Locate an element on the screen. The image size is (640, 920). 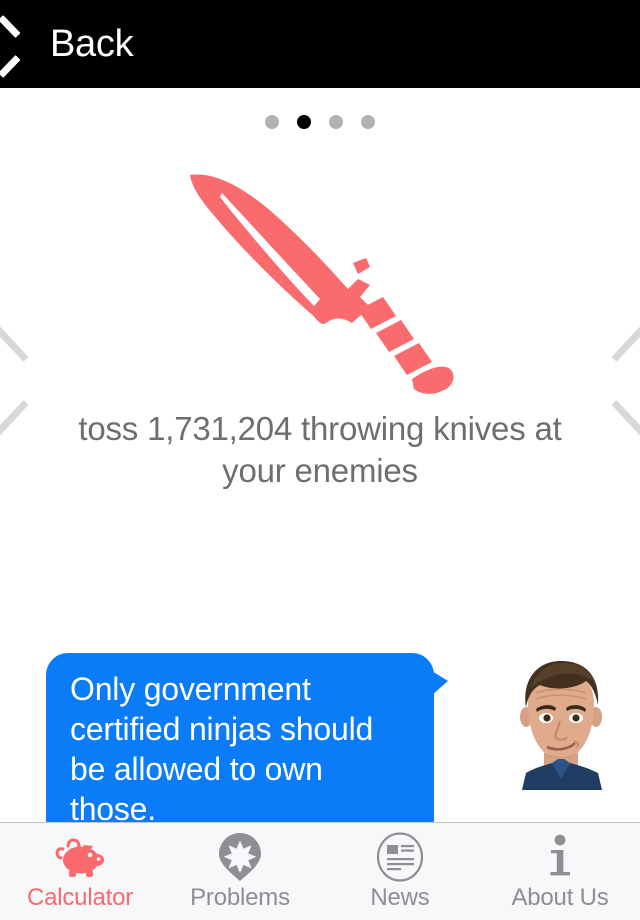
tab-bar: Calculator Problems News About Us is located at coordinates (320, 871).